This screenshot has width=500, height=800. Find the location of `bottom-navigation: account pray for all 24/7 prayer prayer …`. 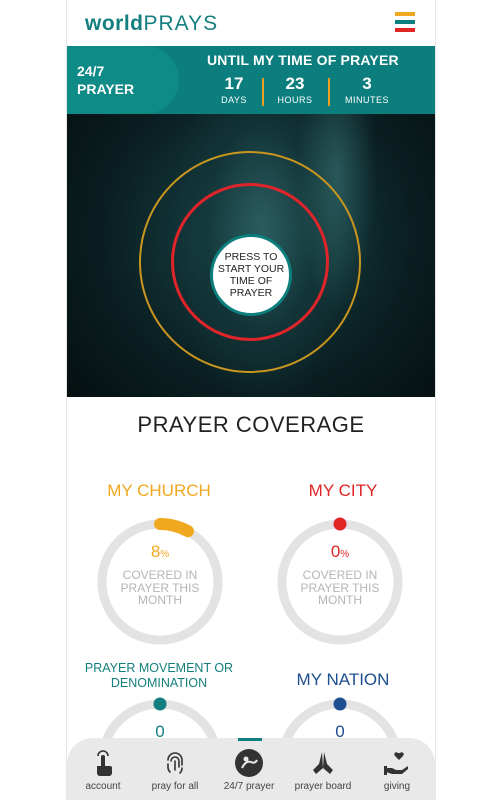

bottom-navigation: account pray for all 24/7 prayer prayer … is located at coordinates (251, 769).